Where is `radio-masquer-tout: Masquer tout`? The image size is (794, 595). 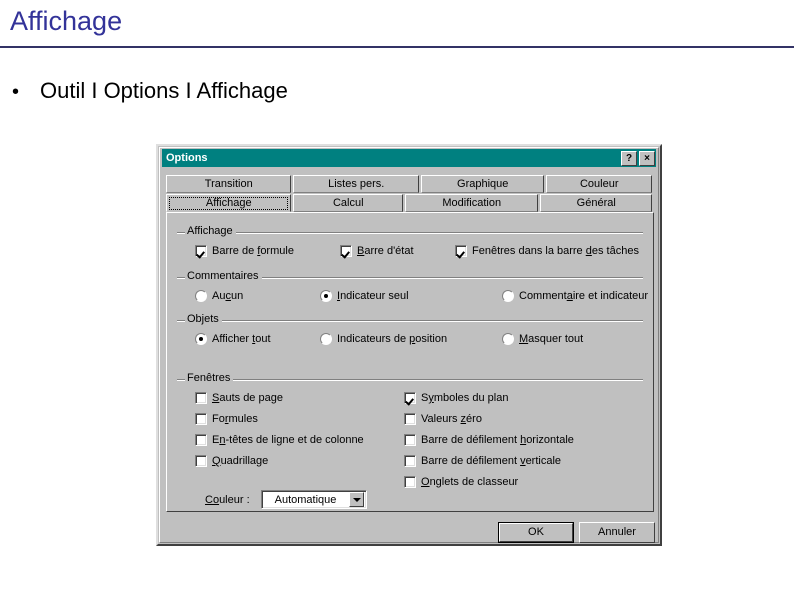 radio-masquer-tout: Masquer tout is located at coordinates (542, 339).